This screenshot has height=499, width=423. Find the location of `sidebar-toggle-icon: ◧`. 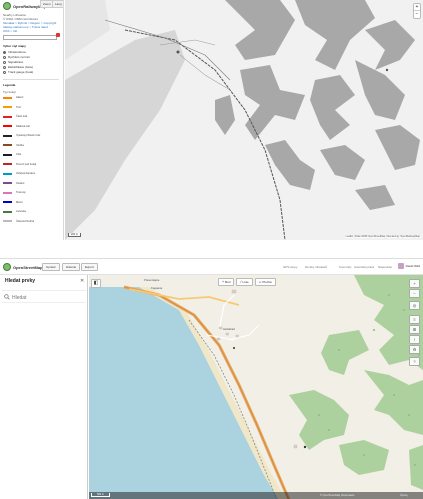

sidebar-toggle-icon: ◧ is located at coordinates (96, 283).